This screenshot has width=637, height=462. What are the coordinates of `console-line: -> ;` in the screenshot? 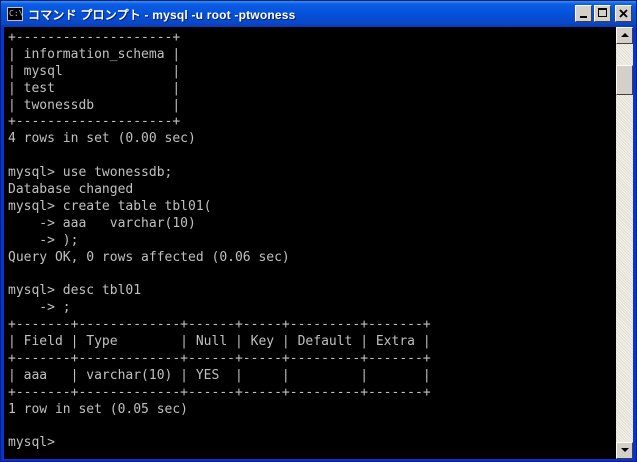 It's located at (39, 308).